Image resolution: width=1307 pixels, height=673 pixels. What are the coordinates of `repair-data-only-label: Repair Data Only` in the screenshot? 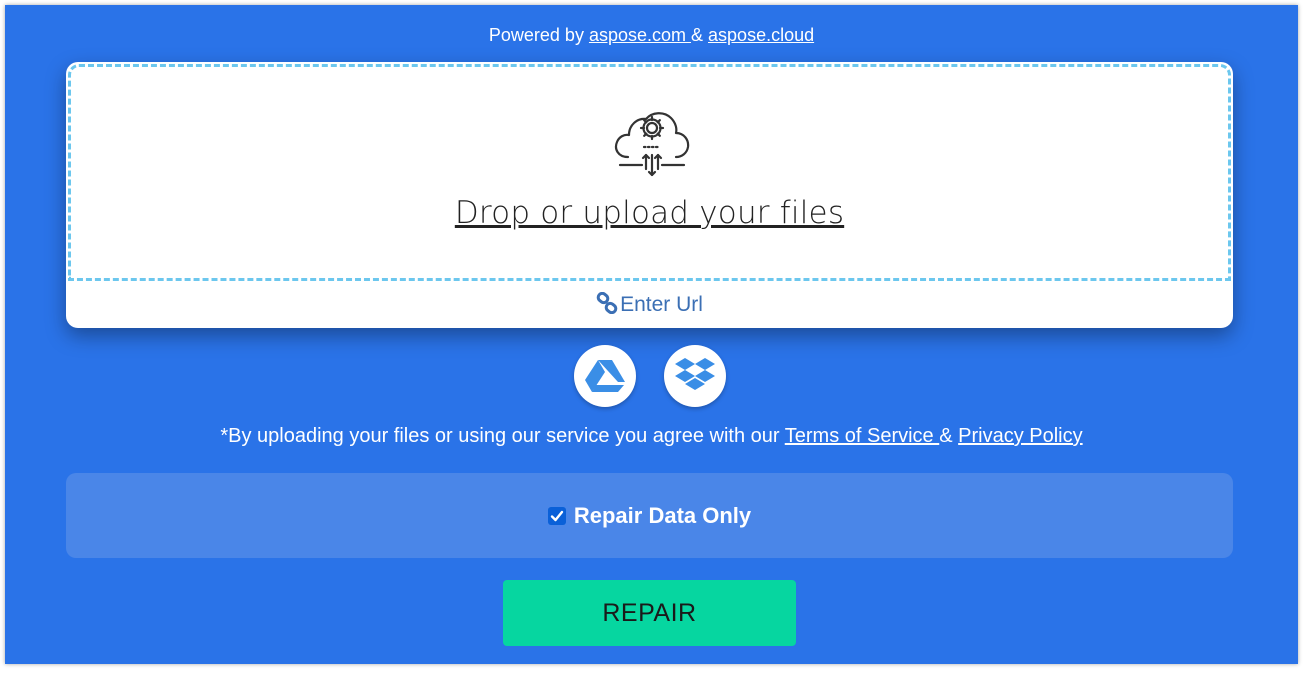 It's located at (662, 516).